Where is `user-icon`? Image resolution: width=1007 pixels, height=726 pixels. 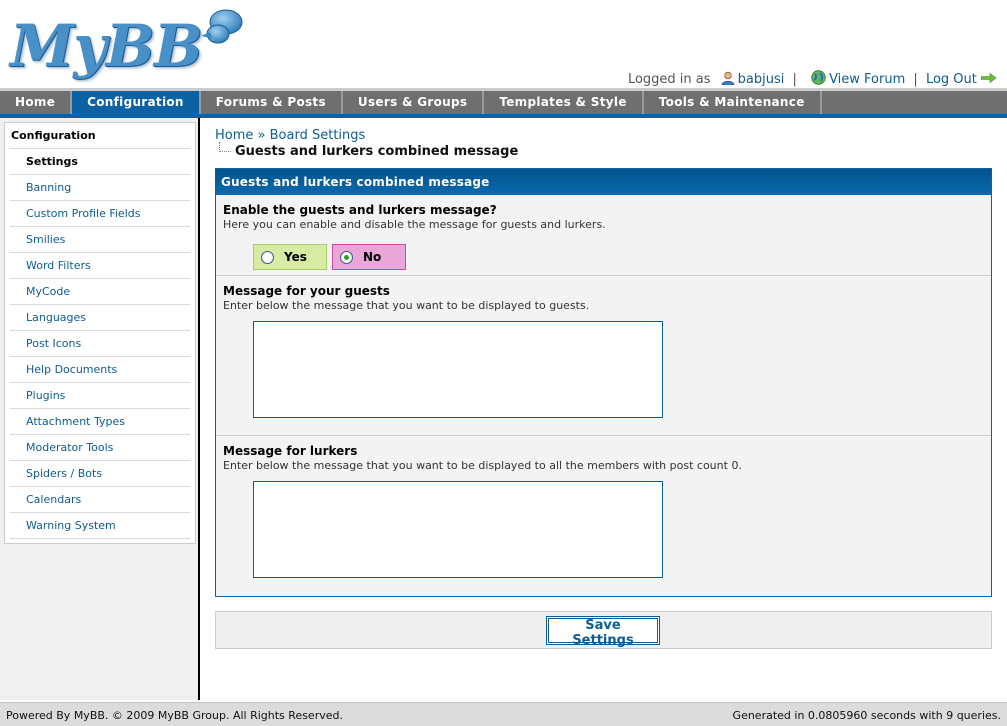 user-icon is located at coordinates (728, 80).